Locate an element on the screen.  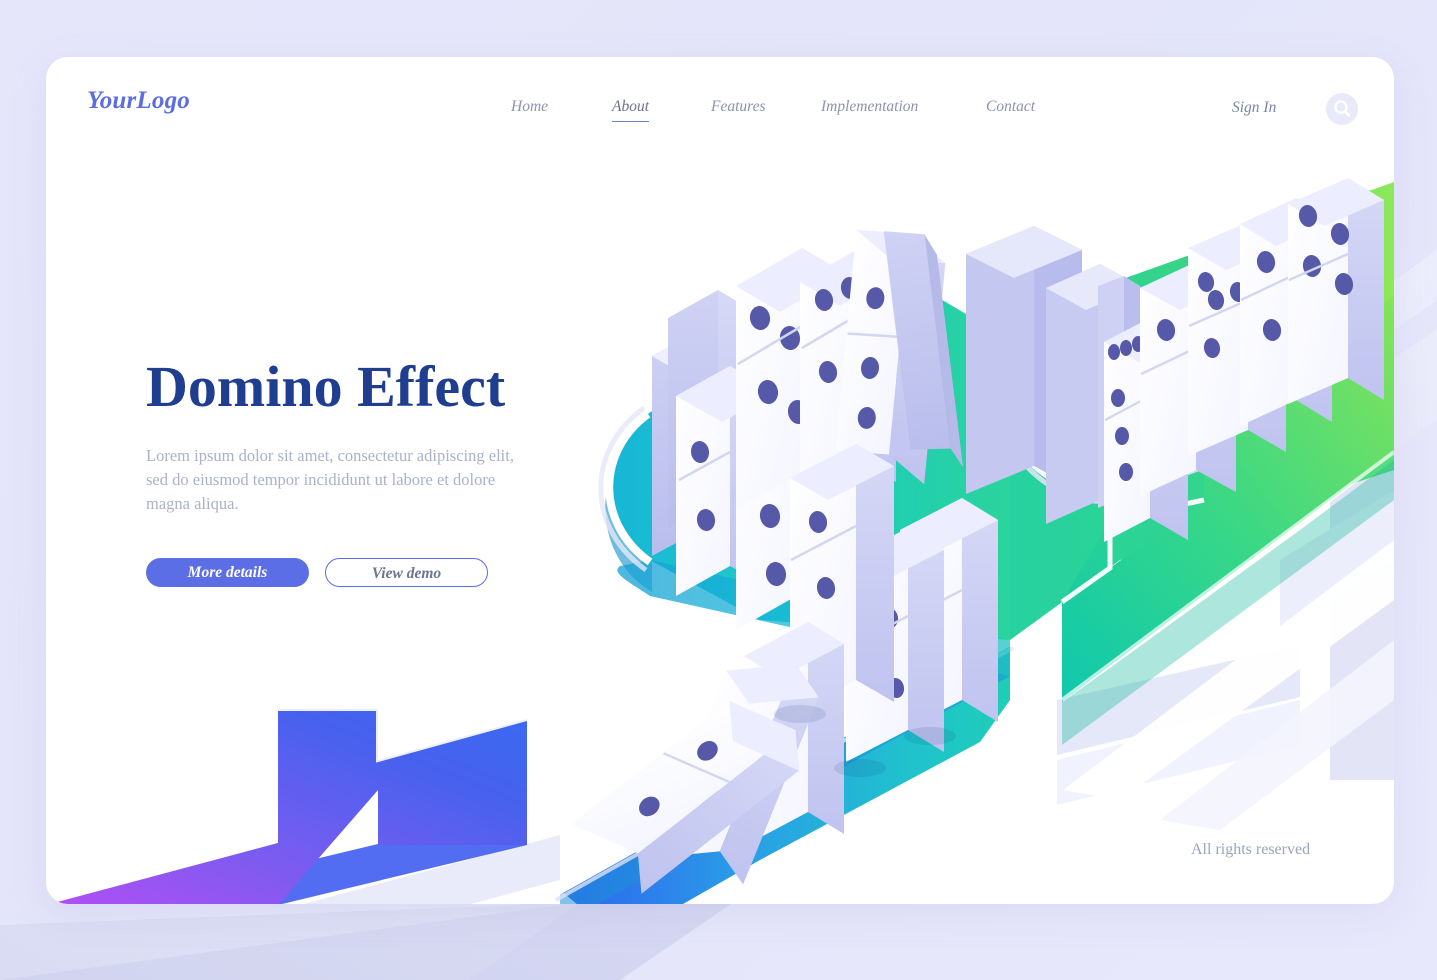
sign-in-link: Sign In is located at coordinates (1254, 108).